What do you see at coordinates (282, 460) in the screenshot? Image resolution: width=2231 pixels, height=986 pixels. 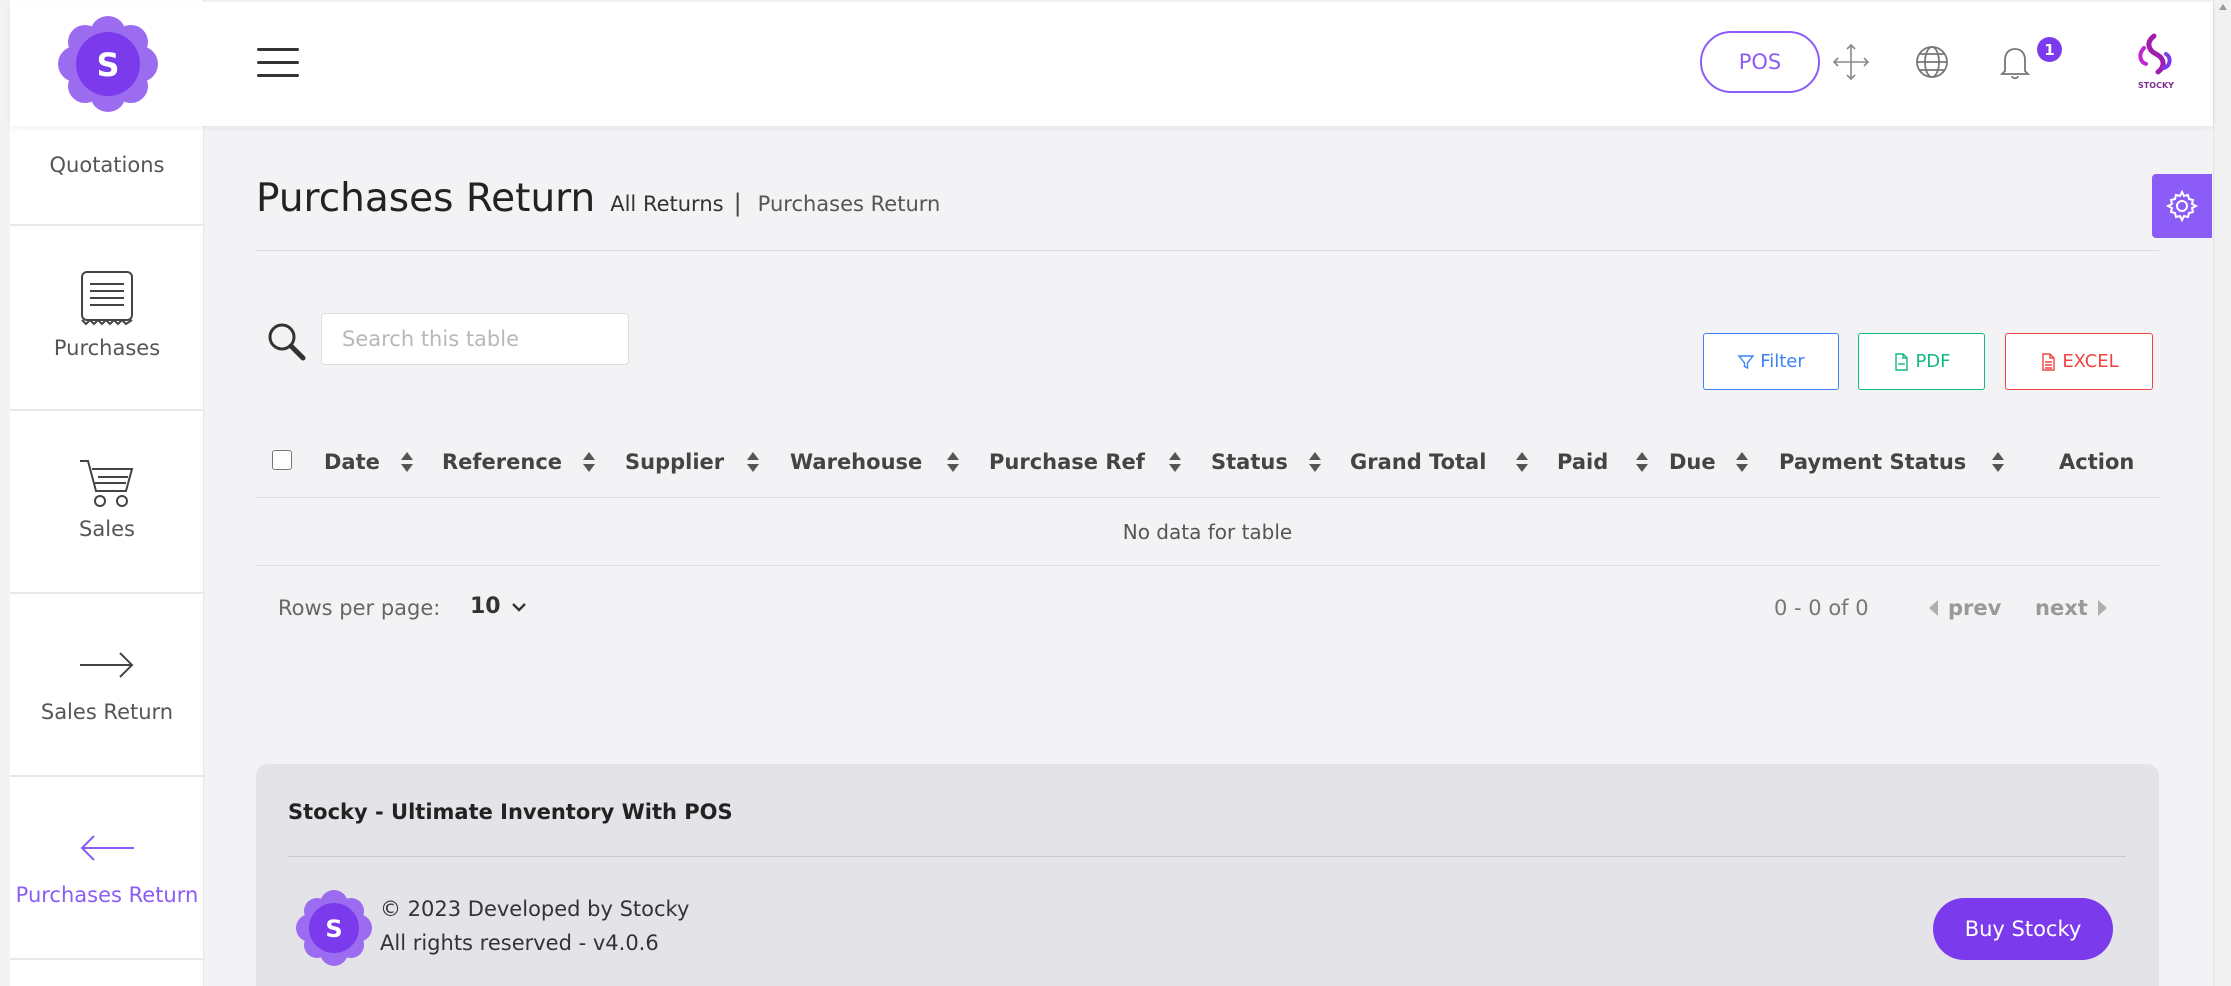 I see `select-all-checkbox` at bounding box center [282, 460].